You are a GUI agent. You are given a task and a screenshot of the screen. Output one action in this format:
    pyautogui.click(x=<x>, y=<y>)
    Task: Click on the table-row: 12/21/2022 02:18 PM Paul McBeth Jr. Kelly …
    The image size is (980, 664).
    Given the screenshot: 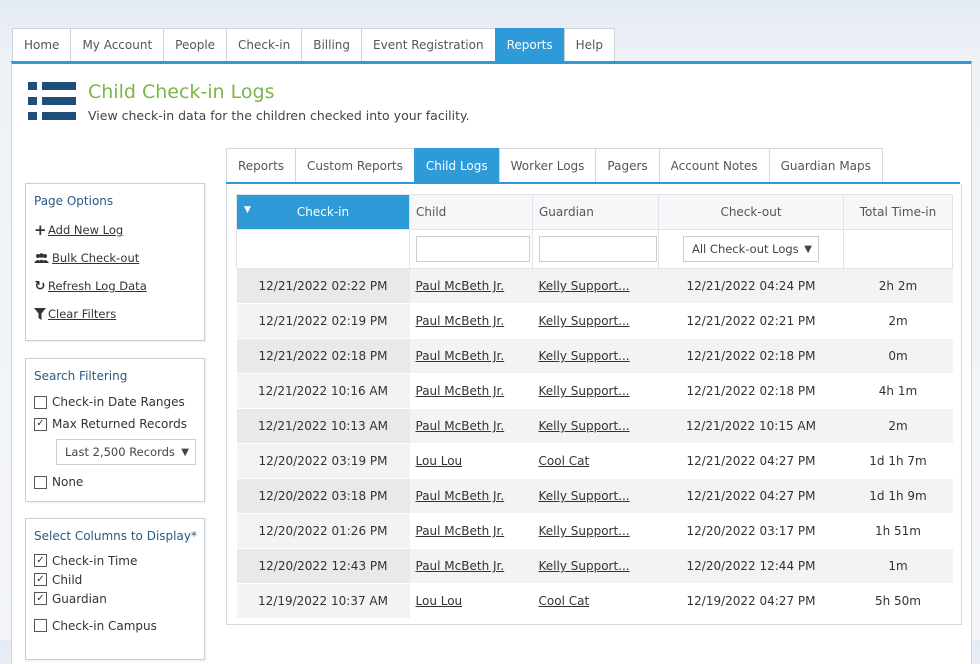 What is the action you would take?
    pyautogui.click(x=594, y=356)
    